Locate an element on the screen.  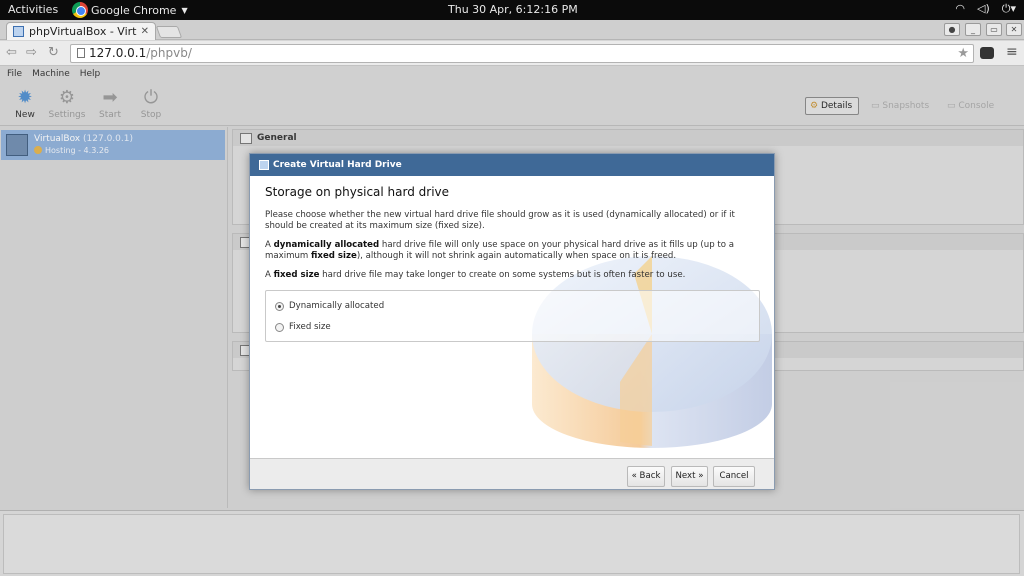
next-button: Next » is located at coordinates (689, 476).